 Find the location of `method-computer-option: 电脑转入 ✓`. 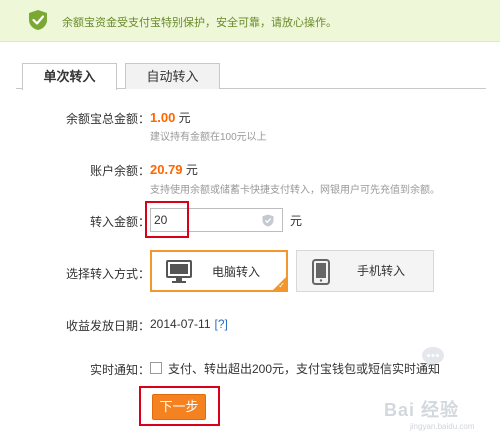

method-computer-option: 电脑转入 ✓ is located at coordinates (219, 271).